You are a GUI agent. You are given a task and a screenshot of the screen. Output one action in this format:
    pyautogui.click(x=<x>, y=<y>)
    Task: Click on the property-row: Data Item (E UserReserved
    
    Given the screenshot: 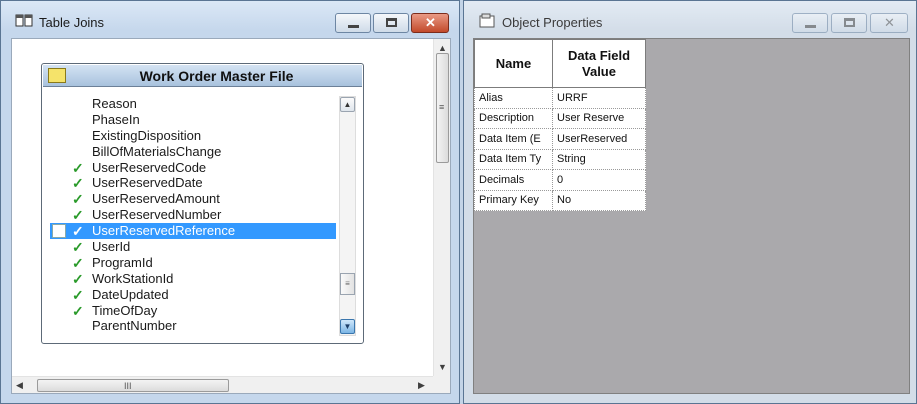 What is the action you would take?
    pyautogui.click(x=560, y=139)
    